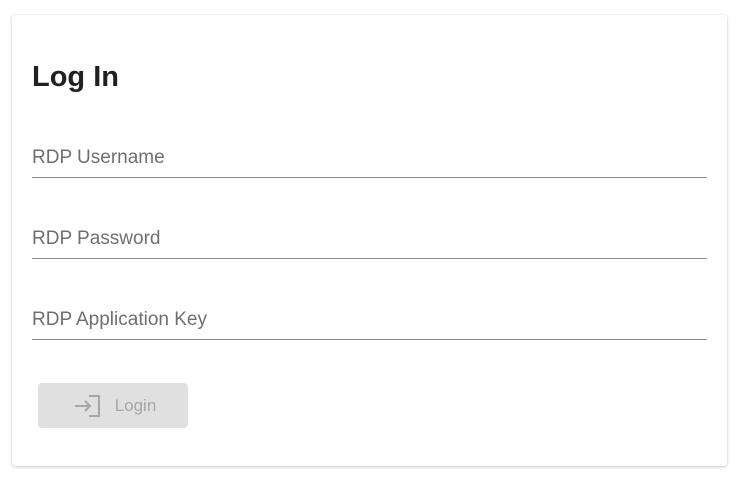 The height and width of the screenshot is (481, 736). I want to click on application-key-input, so click(369, 324).